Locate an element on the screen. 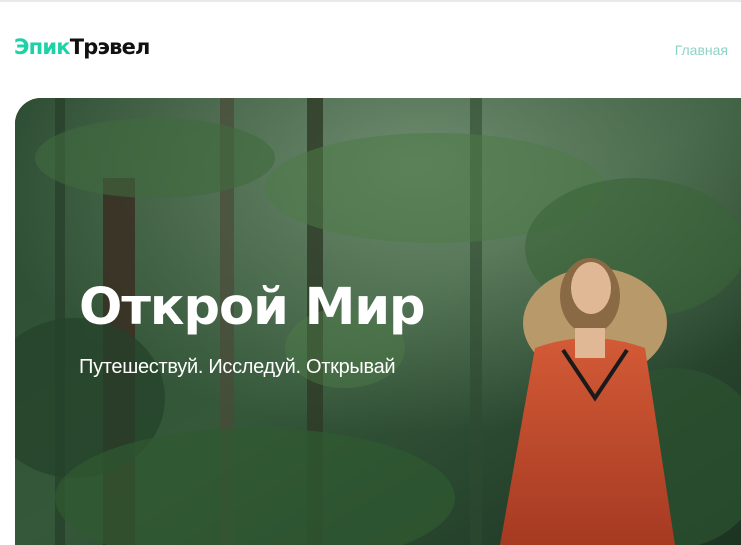 The image size is (741, 545). logo-part-dark: Трэвел is located at coordinates (110, 47).